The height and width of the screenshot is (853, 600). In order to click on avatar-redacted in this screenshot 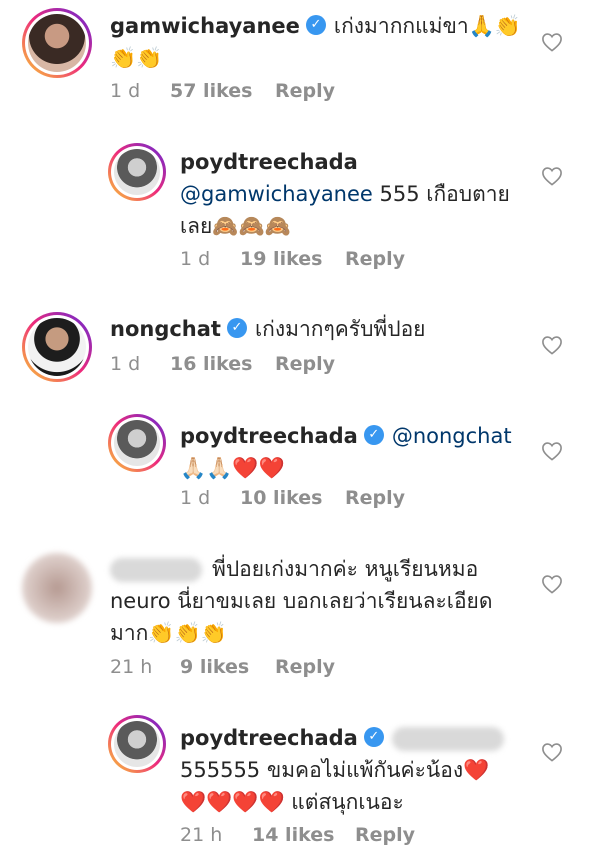, I will do `click(57, 588)`.